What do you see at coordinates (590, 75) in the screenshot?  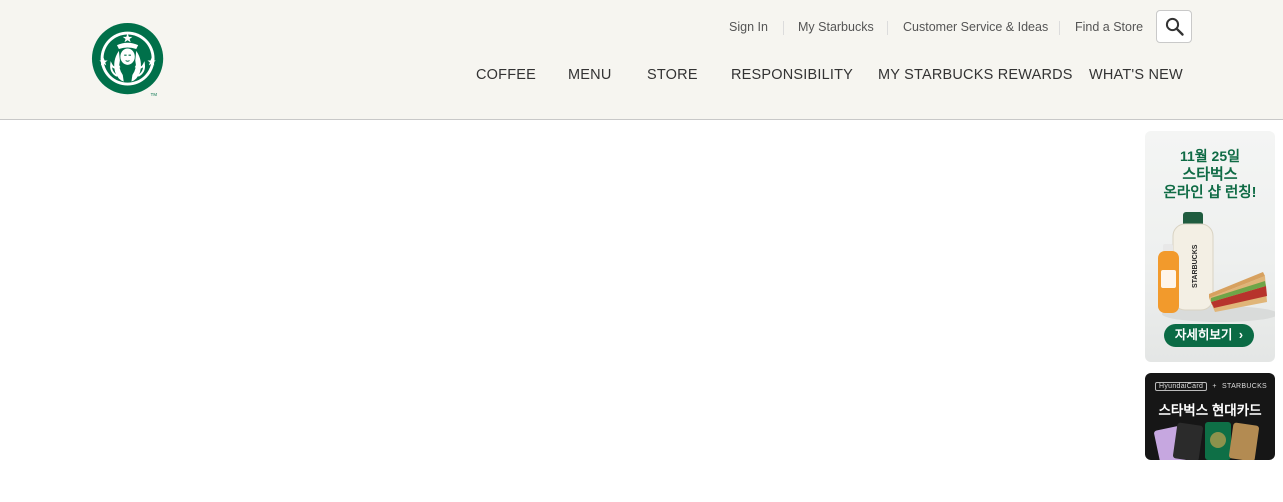 I see `nav-menu: MENU` at bounding box center [590, 75].